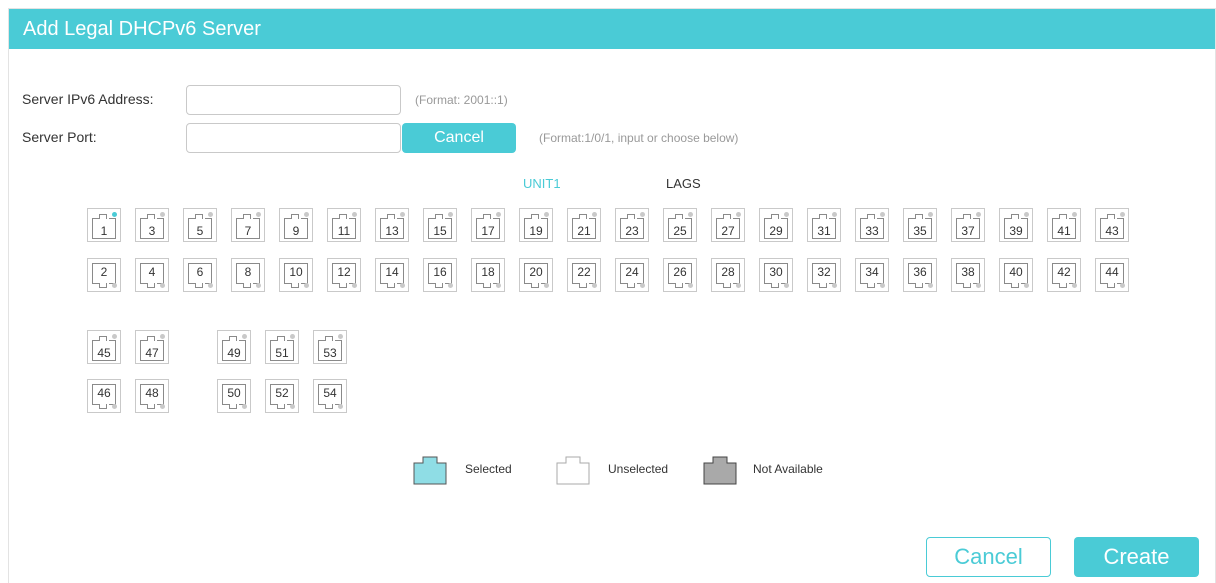  I want to click on port-5: 5, so click(200, 225).